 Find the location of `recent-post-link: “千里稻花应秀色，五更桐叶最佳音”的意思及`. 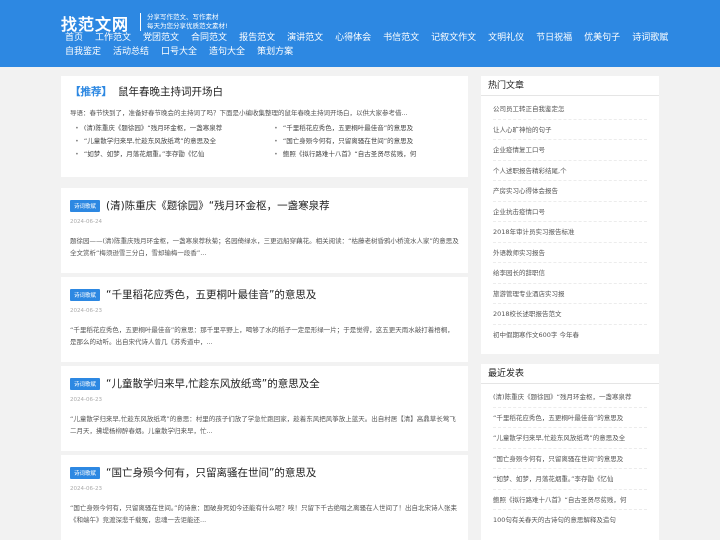

recent-post-link: “千里稻花应秀色，五更桐叶最佳音”的意思及 is located at coordinates (570, 418).